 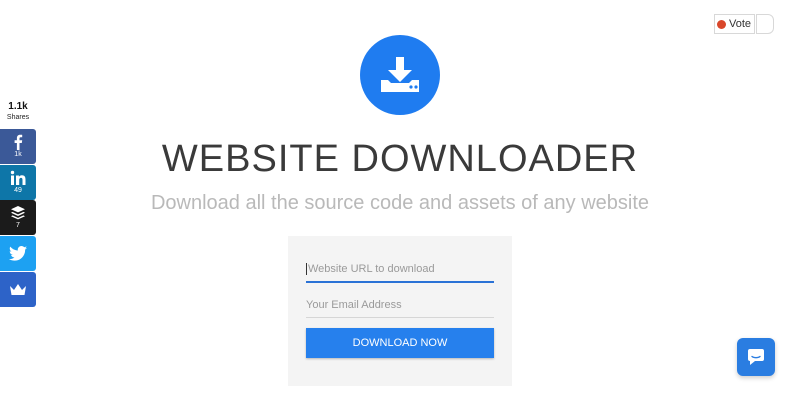 What do you see at coordinates (18, 106) in the screenshot?
I see `share-total-count: 1.1k` at bounding box center [18, 106].